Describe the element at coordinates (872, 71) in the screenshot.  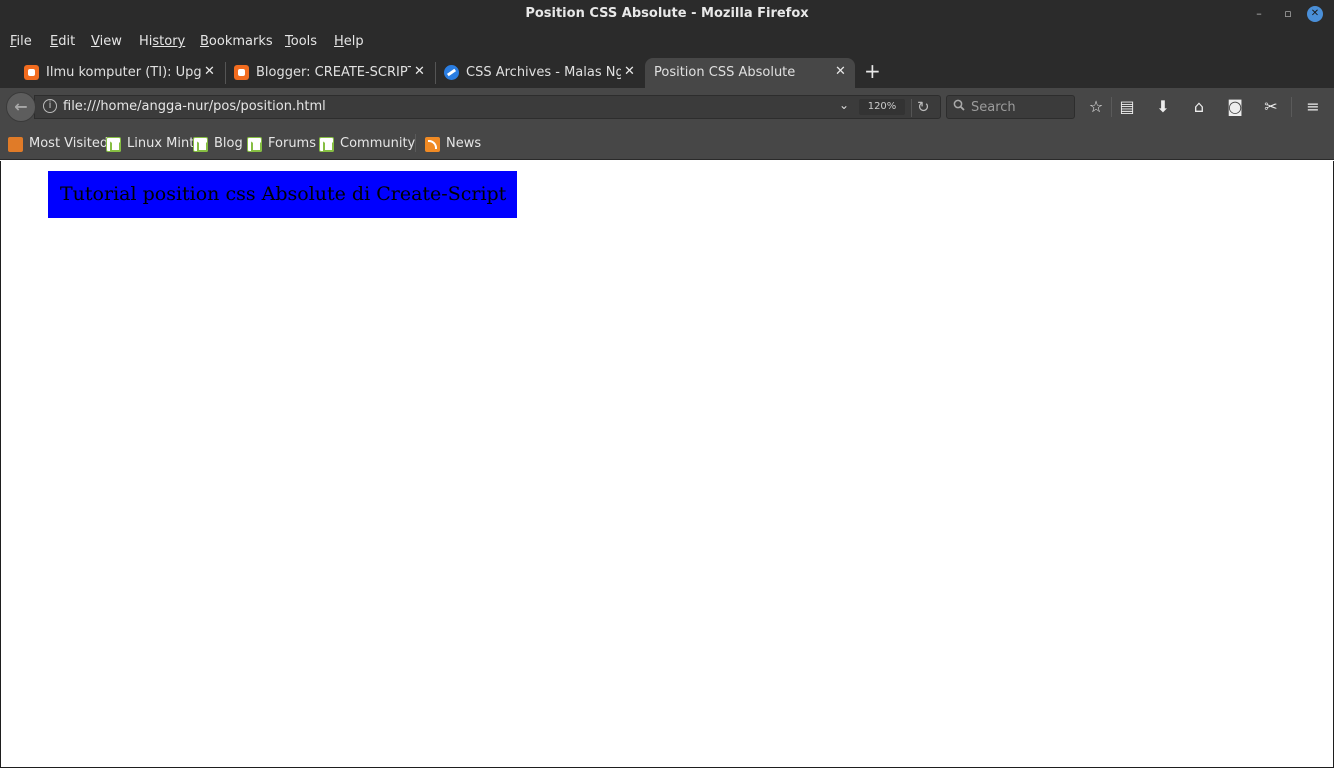
I see `new-tab-icon: +` at that location.